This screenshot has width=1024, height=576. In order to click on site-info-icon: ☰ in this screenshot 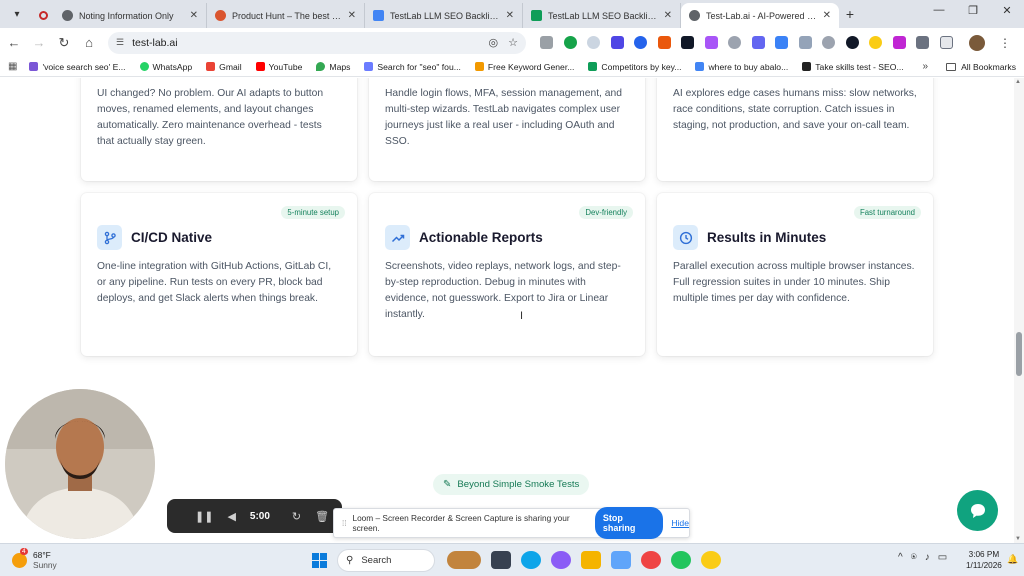, I will do `click(120, 42)`.